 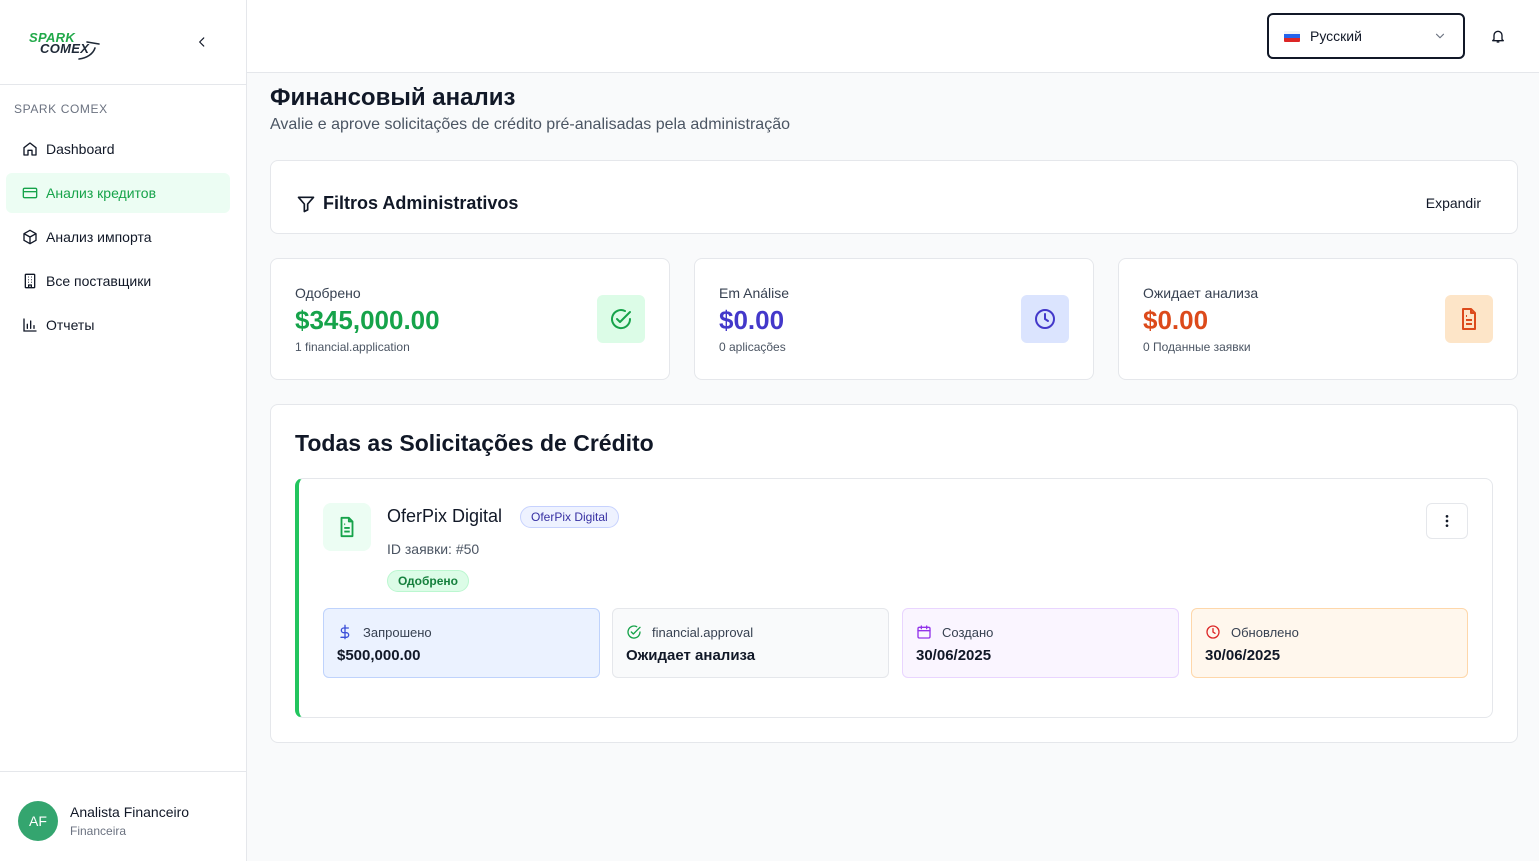 What do you see at coordinates (345, 632) in the screenshot?
I see `dollar-icon` at bounding box center [345, 632].